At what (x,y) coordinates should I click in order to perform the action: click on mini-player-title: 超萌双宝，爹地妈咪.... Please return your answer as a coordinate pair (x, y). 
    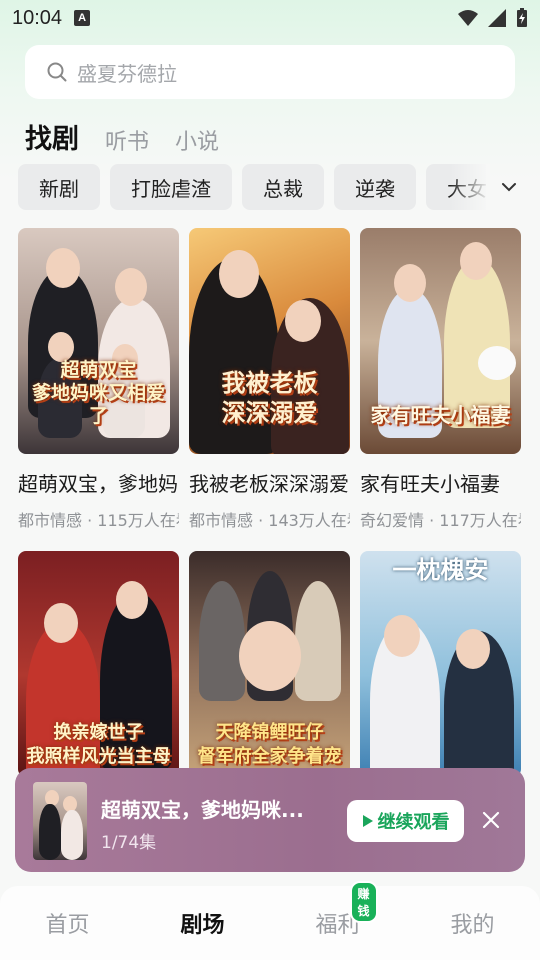
    Looking at the image, I should click on (202, 810).